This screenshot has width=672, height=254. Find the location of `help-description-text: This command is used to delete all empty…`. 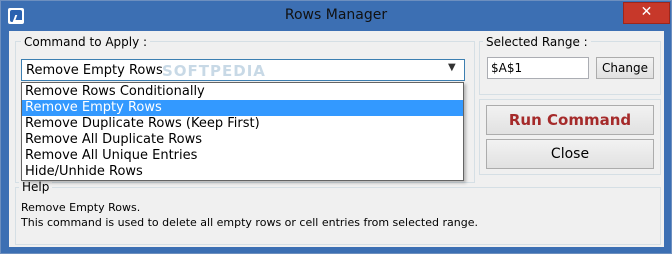

help-description-text: This command is used to delete all empty… is located at coordinates (249, 222).